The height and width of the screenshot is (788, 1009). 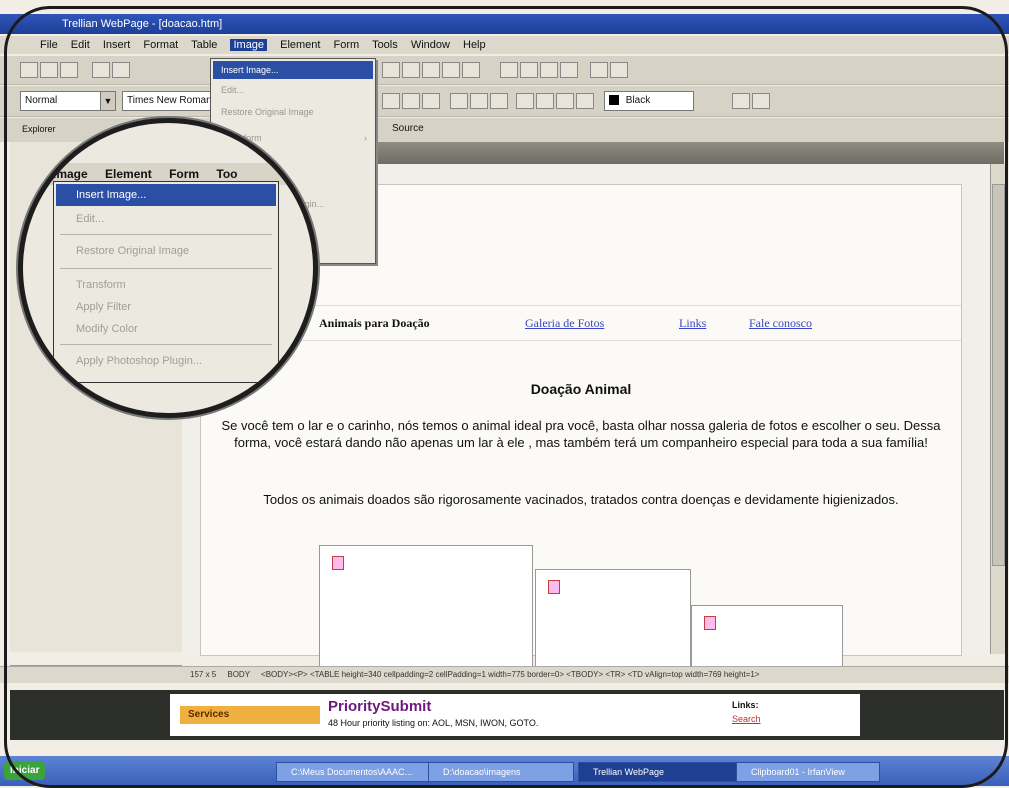 I want to click on task-irfanview: Clipboard01 - IrfanView, so click(x=808, y=772).